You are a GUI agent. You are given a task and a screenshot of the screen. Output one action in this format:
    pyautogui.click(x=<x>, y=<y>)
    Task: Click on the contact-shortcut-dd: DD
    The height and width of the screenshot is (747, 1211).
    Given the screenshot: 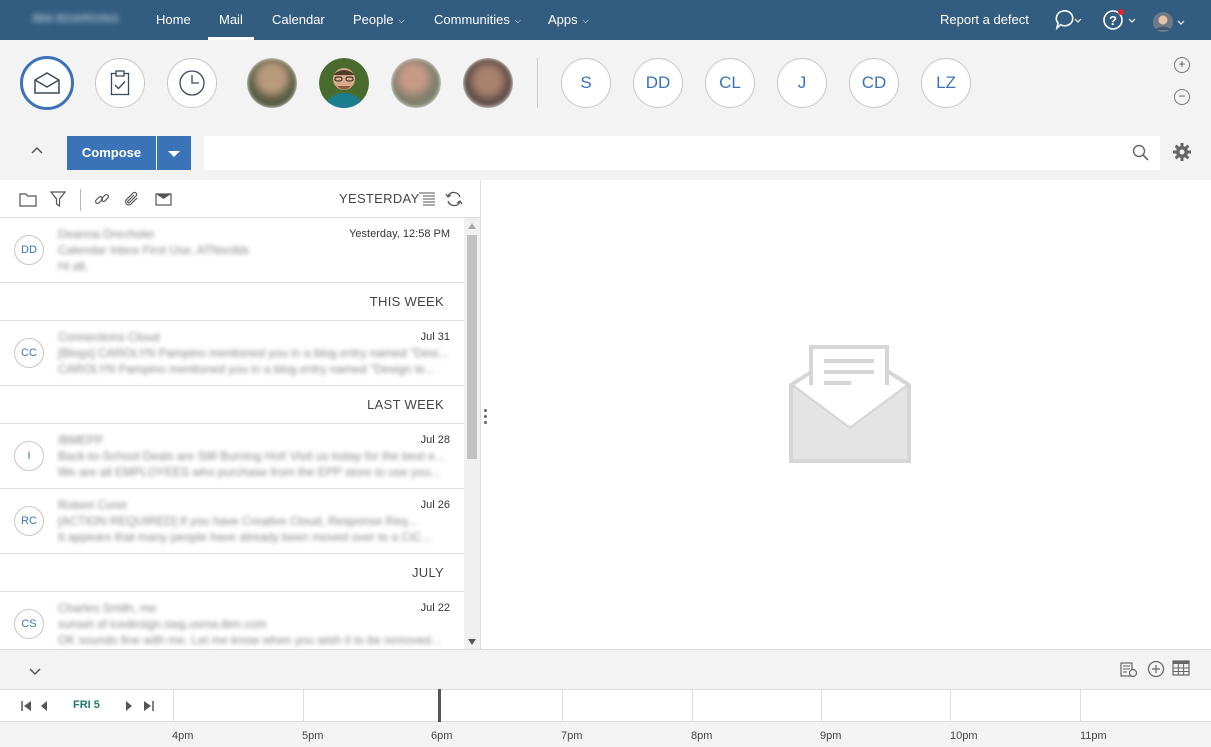 What is the action you would take?
    pyautogui.click(x=658, y=83)
    